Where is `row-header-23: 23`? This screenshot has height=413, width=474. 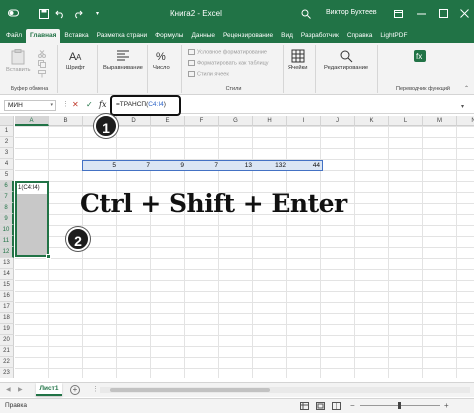 row-header-23: 23 is located at coordinates (7, 373).